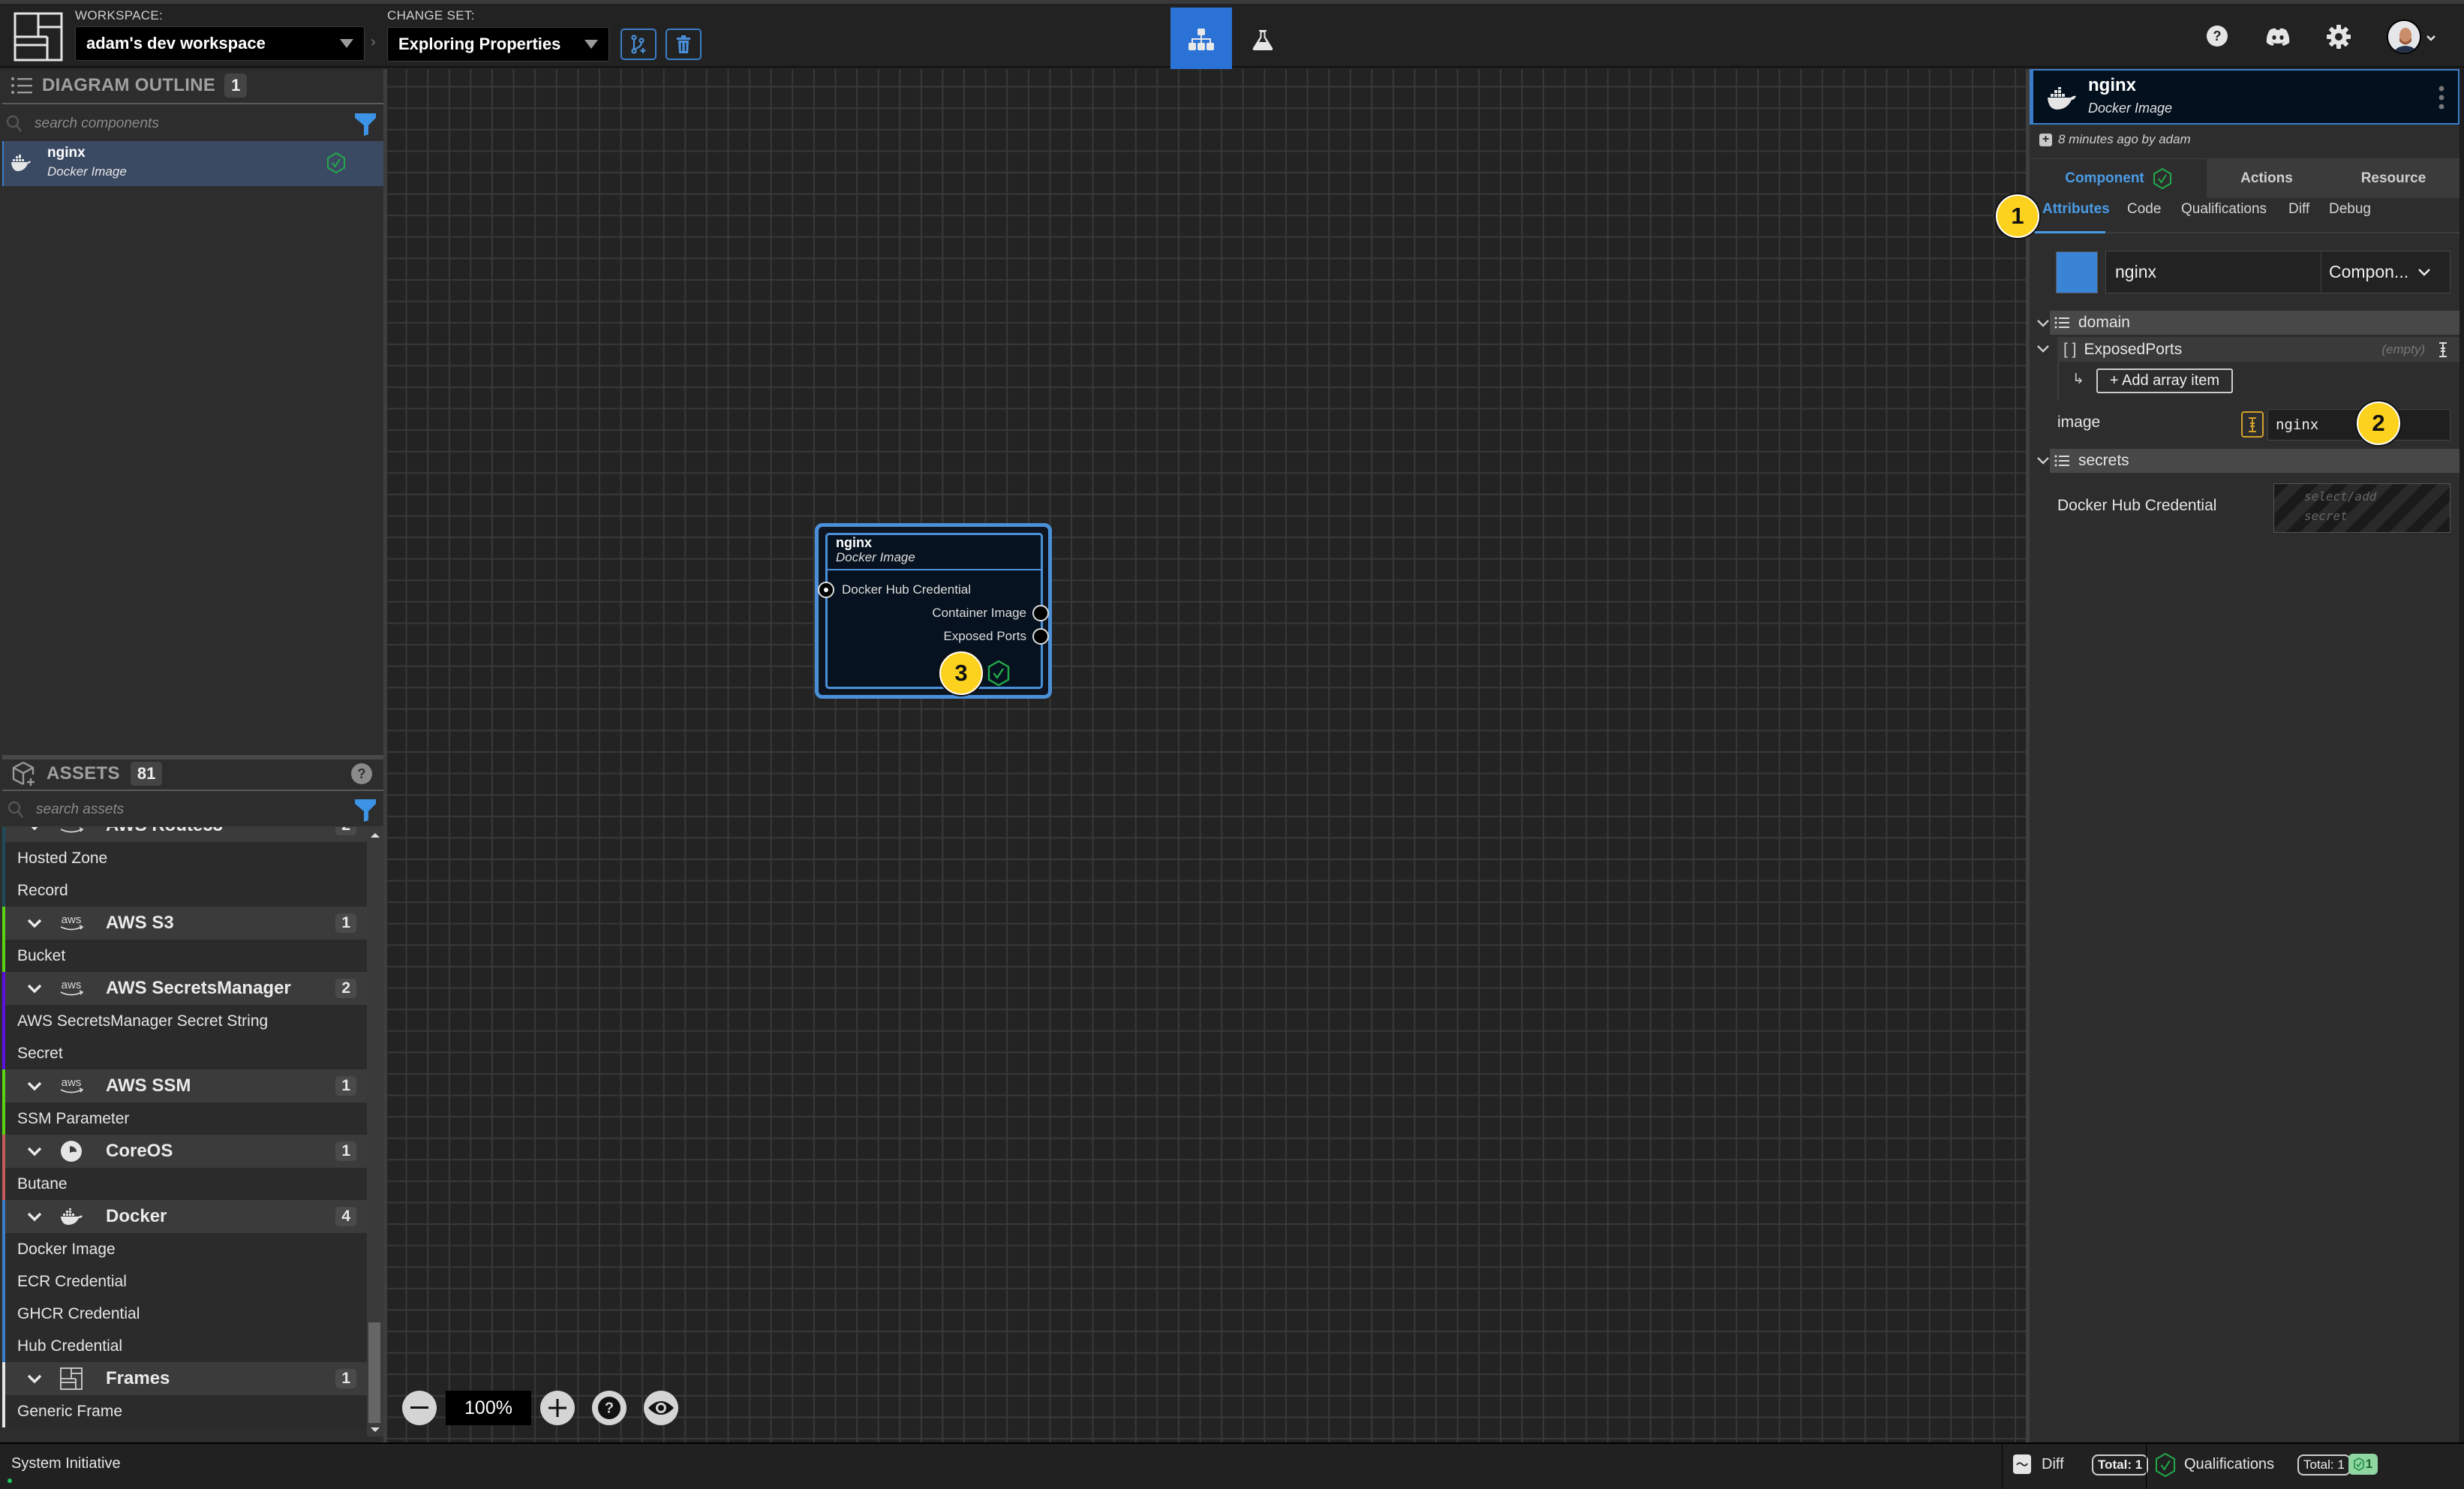 The image size is (2464, 1489). What do you see at coordinates (192, 163) in the screenshot?
I see `outline-item-nginx: nginx Docker Image` at bounding box center [192, 163].